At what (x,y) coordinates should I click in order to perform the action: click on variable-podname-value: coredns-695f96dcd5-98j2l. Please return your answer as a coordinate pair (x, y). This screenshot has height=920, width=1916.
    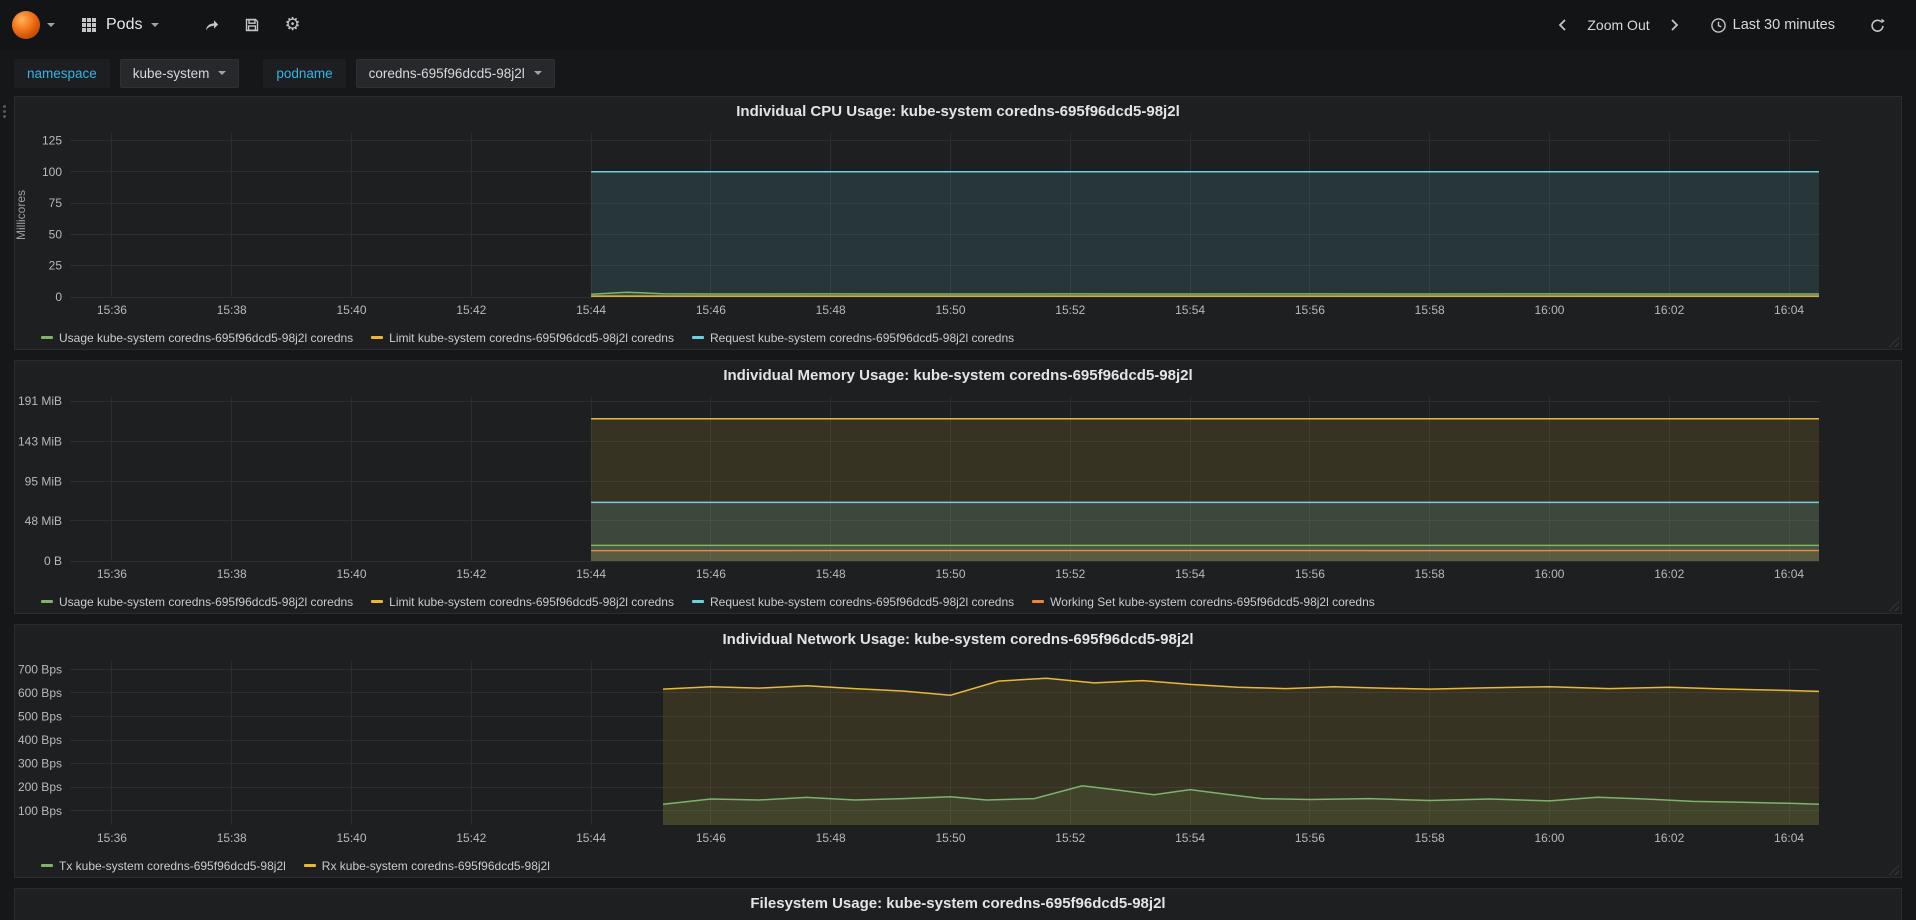
    Looking at the image, I should click on (446, 73).